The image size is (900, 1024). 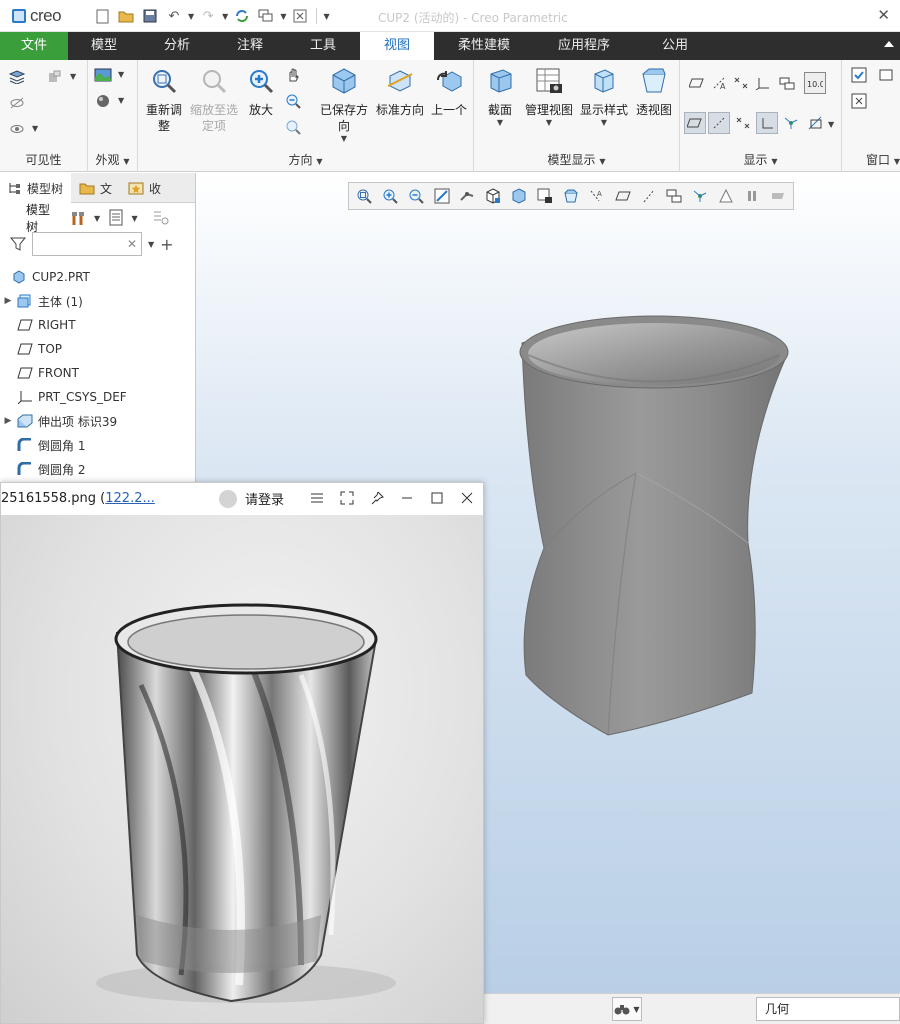 What do you see at coordinates (242, 16) in the screenshot?
I see `regenerate-icon` at bounding box center [242, 16].